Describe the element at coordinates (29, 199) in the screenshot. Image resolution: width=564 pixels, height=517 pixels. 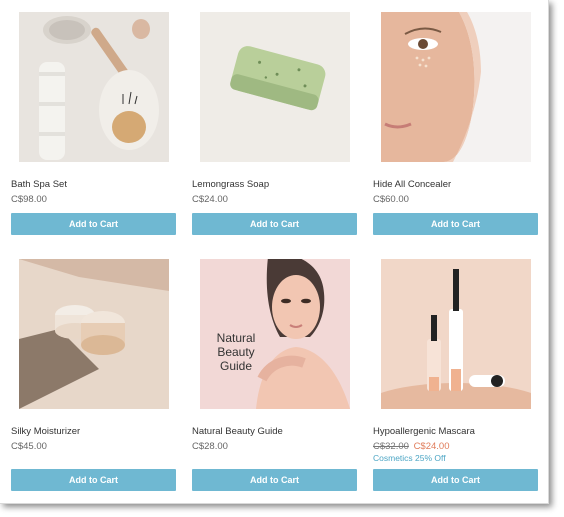
I see `product-price: C$98.00` at that location.